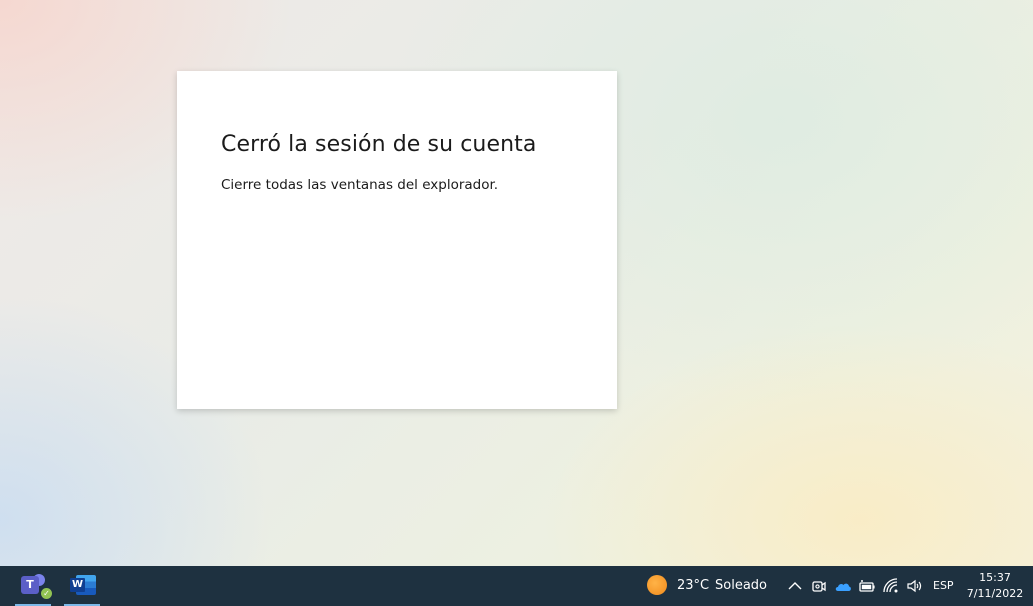 The image size is (1033, 606). Describe the element at coordinates (843, 586) in the screenshot. I see `onedrive-icon` at that location.